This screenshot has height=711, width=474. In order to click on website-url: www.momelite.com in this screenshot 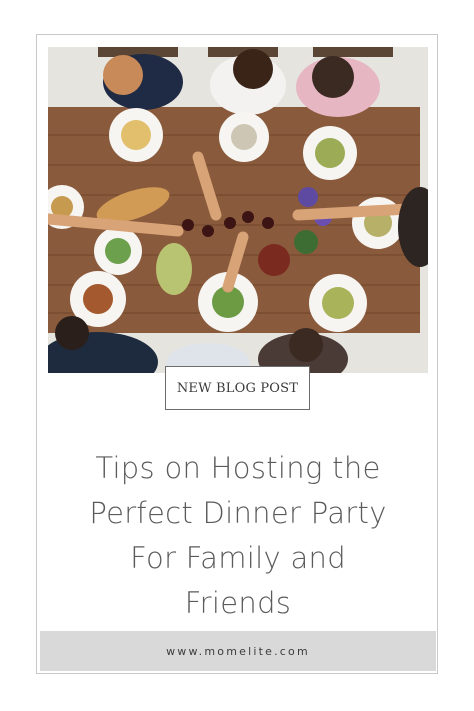, I will do `click(238, 651)`.